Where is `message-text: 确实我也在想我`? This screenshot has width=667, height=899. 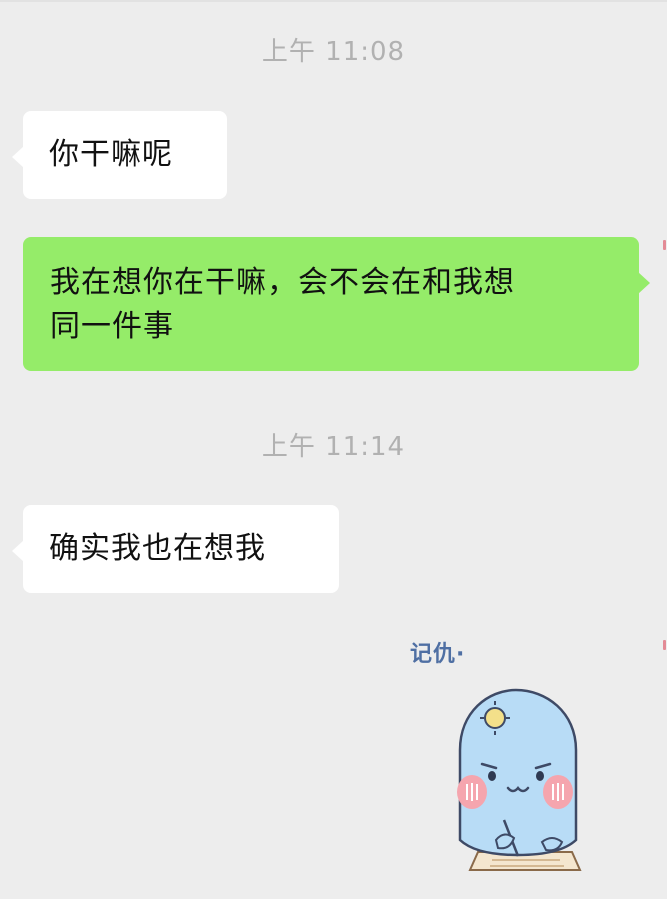
message-text: 确实我也在想我 is located at coordinates (157, 548).